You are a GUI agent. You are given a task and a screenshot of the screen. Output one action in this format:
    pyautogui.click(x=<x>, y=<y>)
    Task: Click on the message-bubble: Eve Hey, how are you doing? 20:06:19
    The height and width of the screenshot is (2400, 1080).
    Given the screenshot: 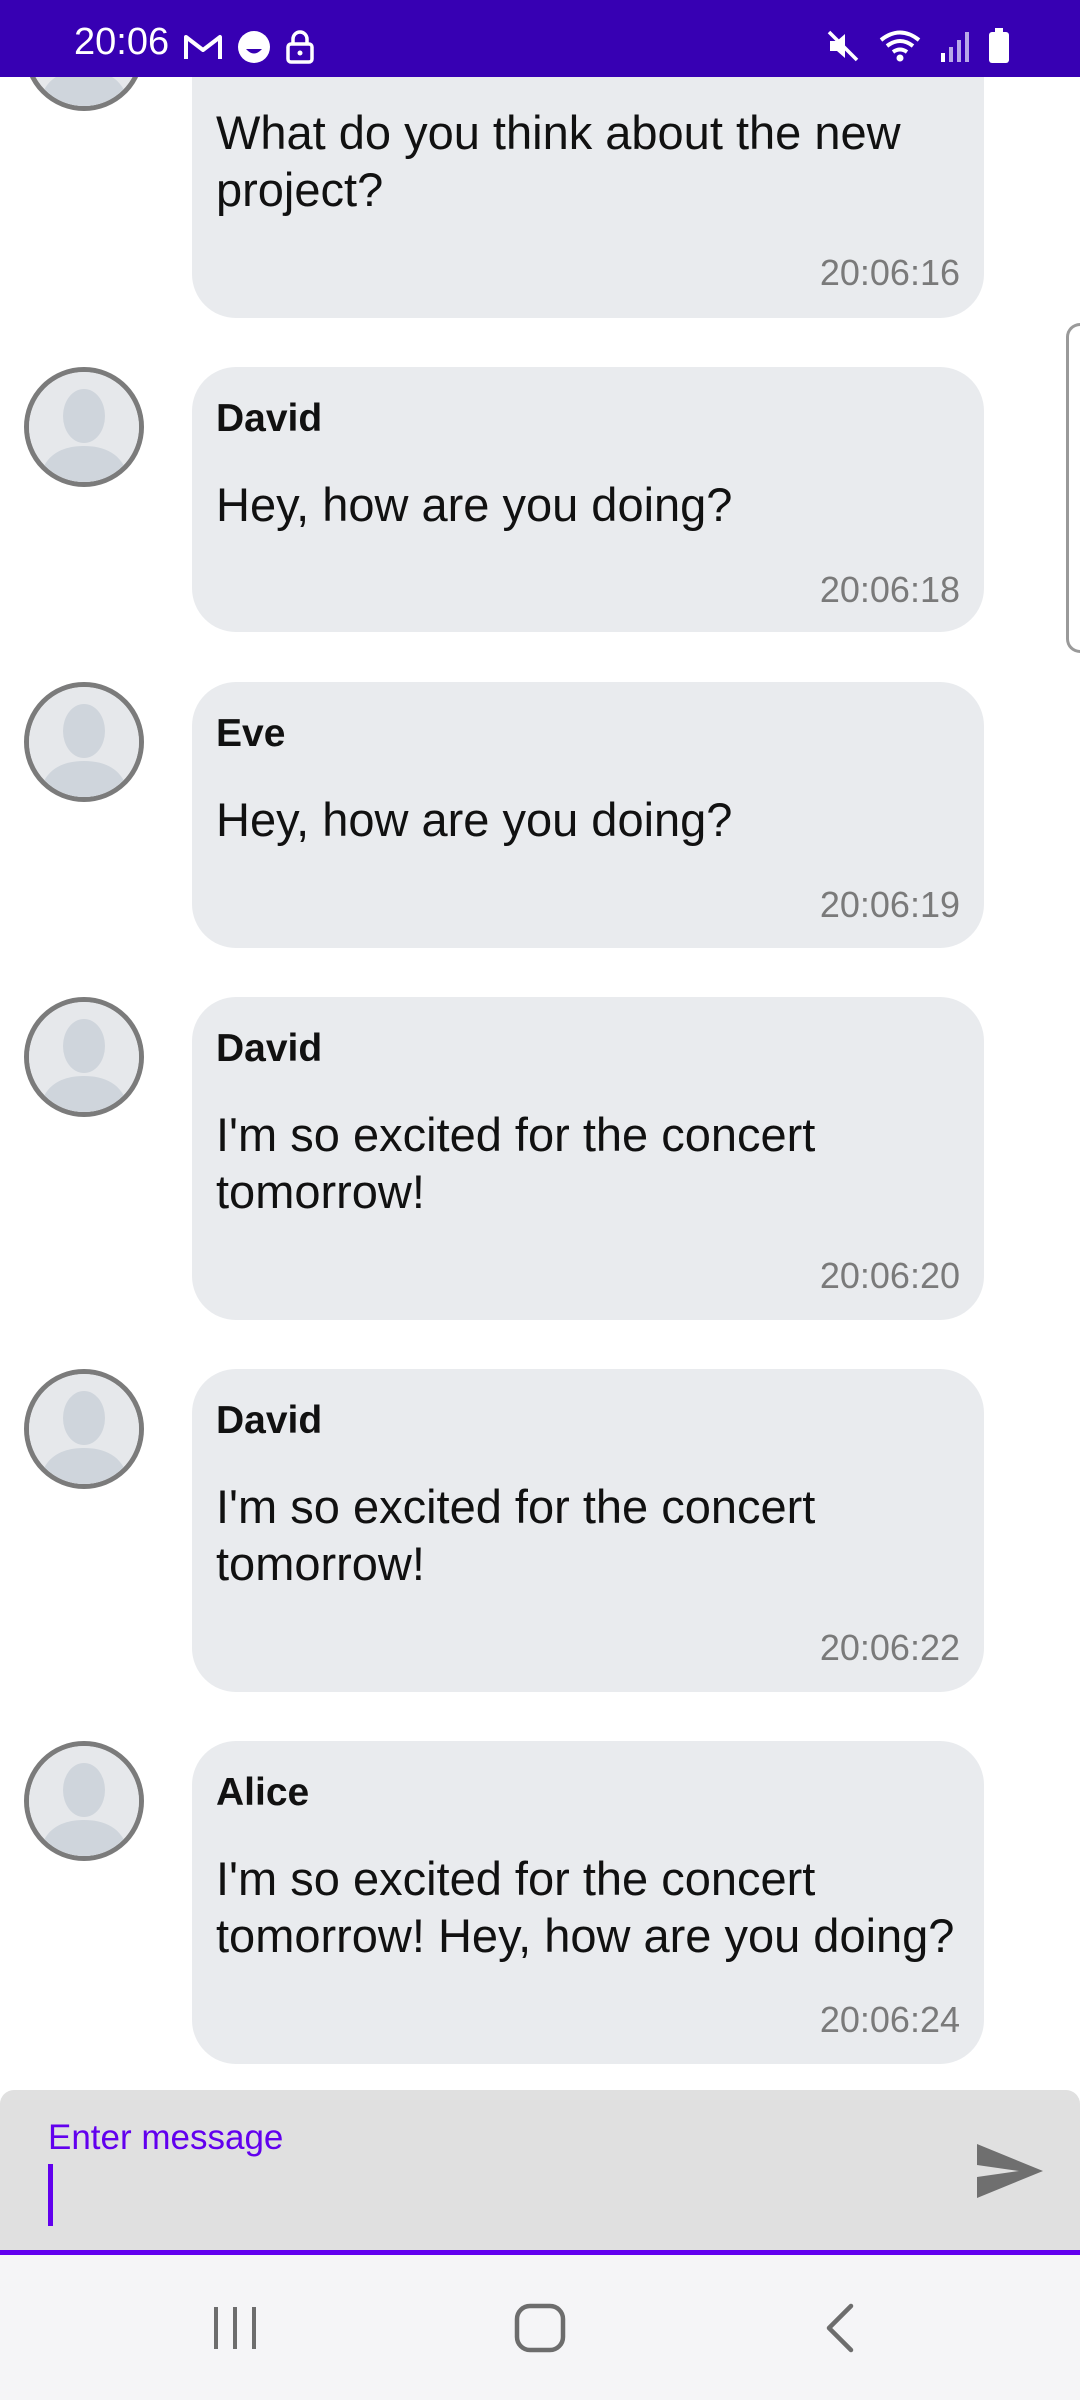 What is the action you would take?
    pyautogui.click(x=588, y=815)
    